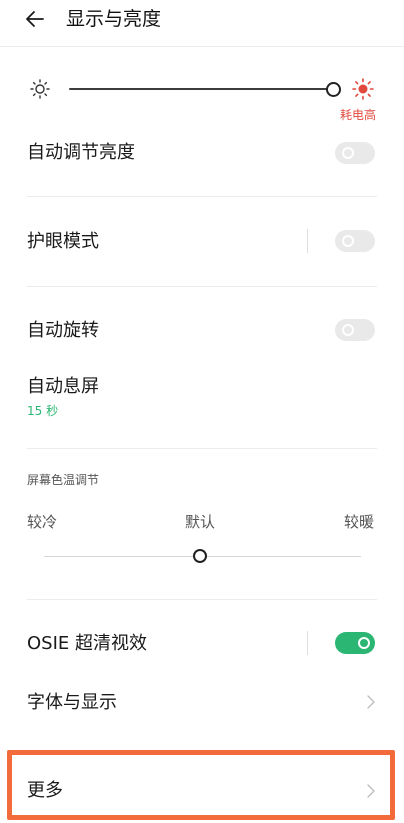  Describe the element at coordinates (40, 89) in the screenshot. I see `sun-outline-icon` at that location.